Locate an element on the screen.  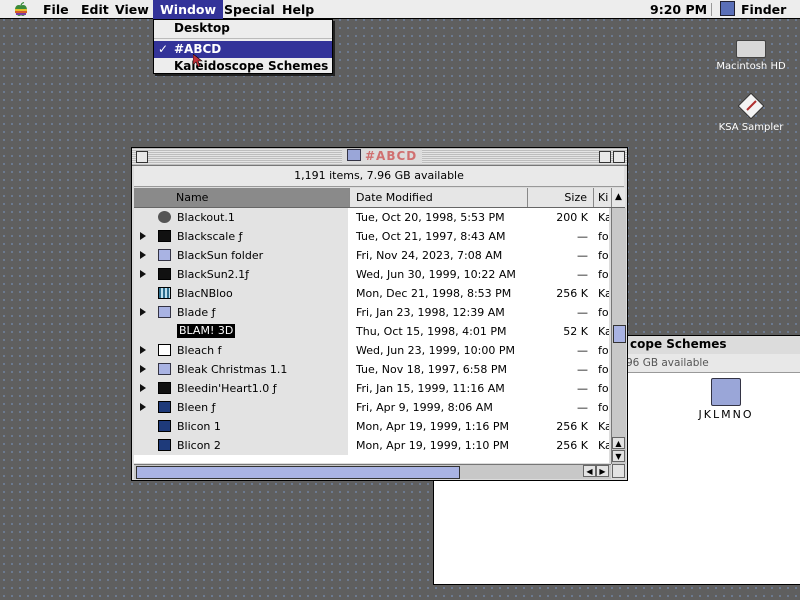
list-item: Bleen ƒ Fri, Apr 9, 1999, 8:06 AM — fol is located at coordinates (371, 407).